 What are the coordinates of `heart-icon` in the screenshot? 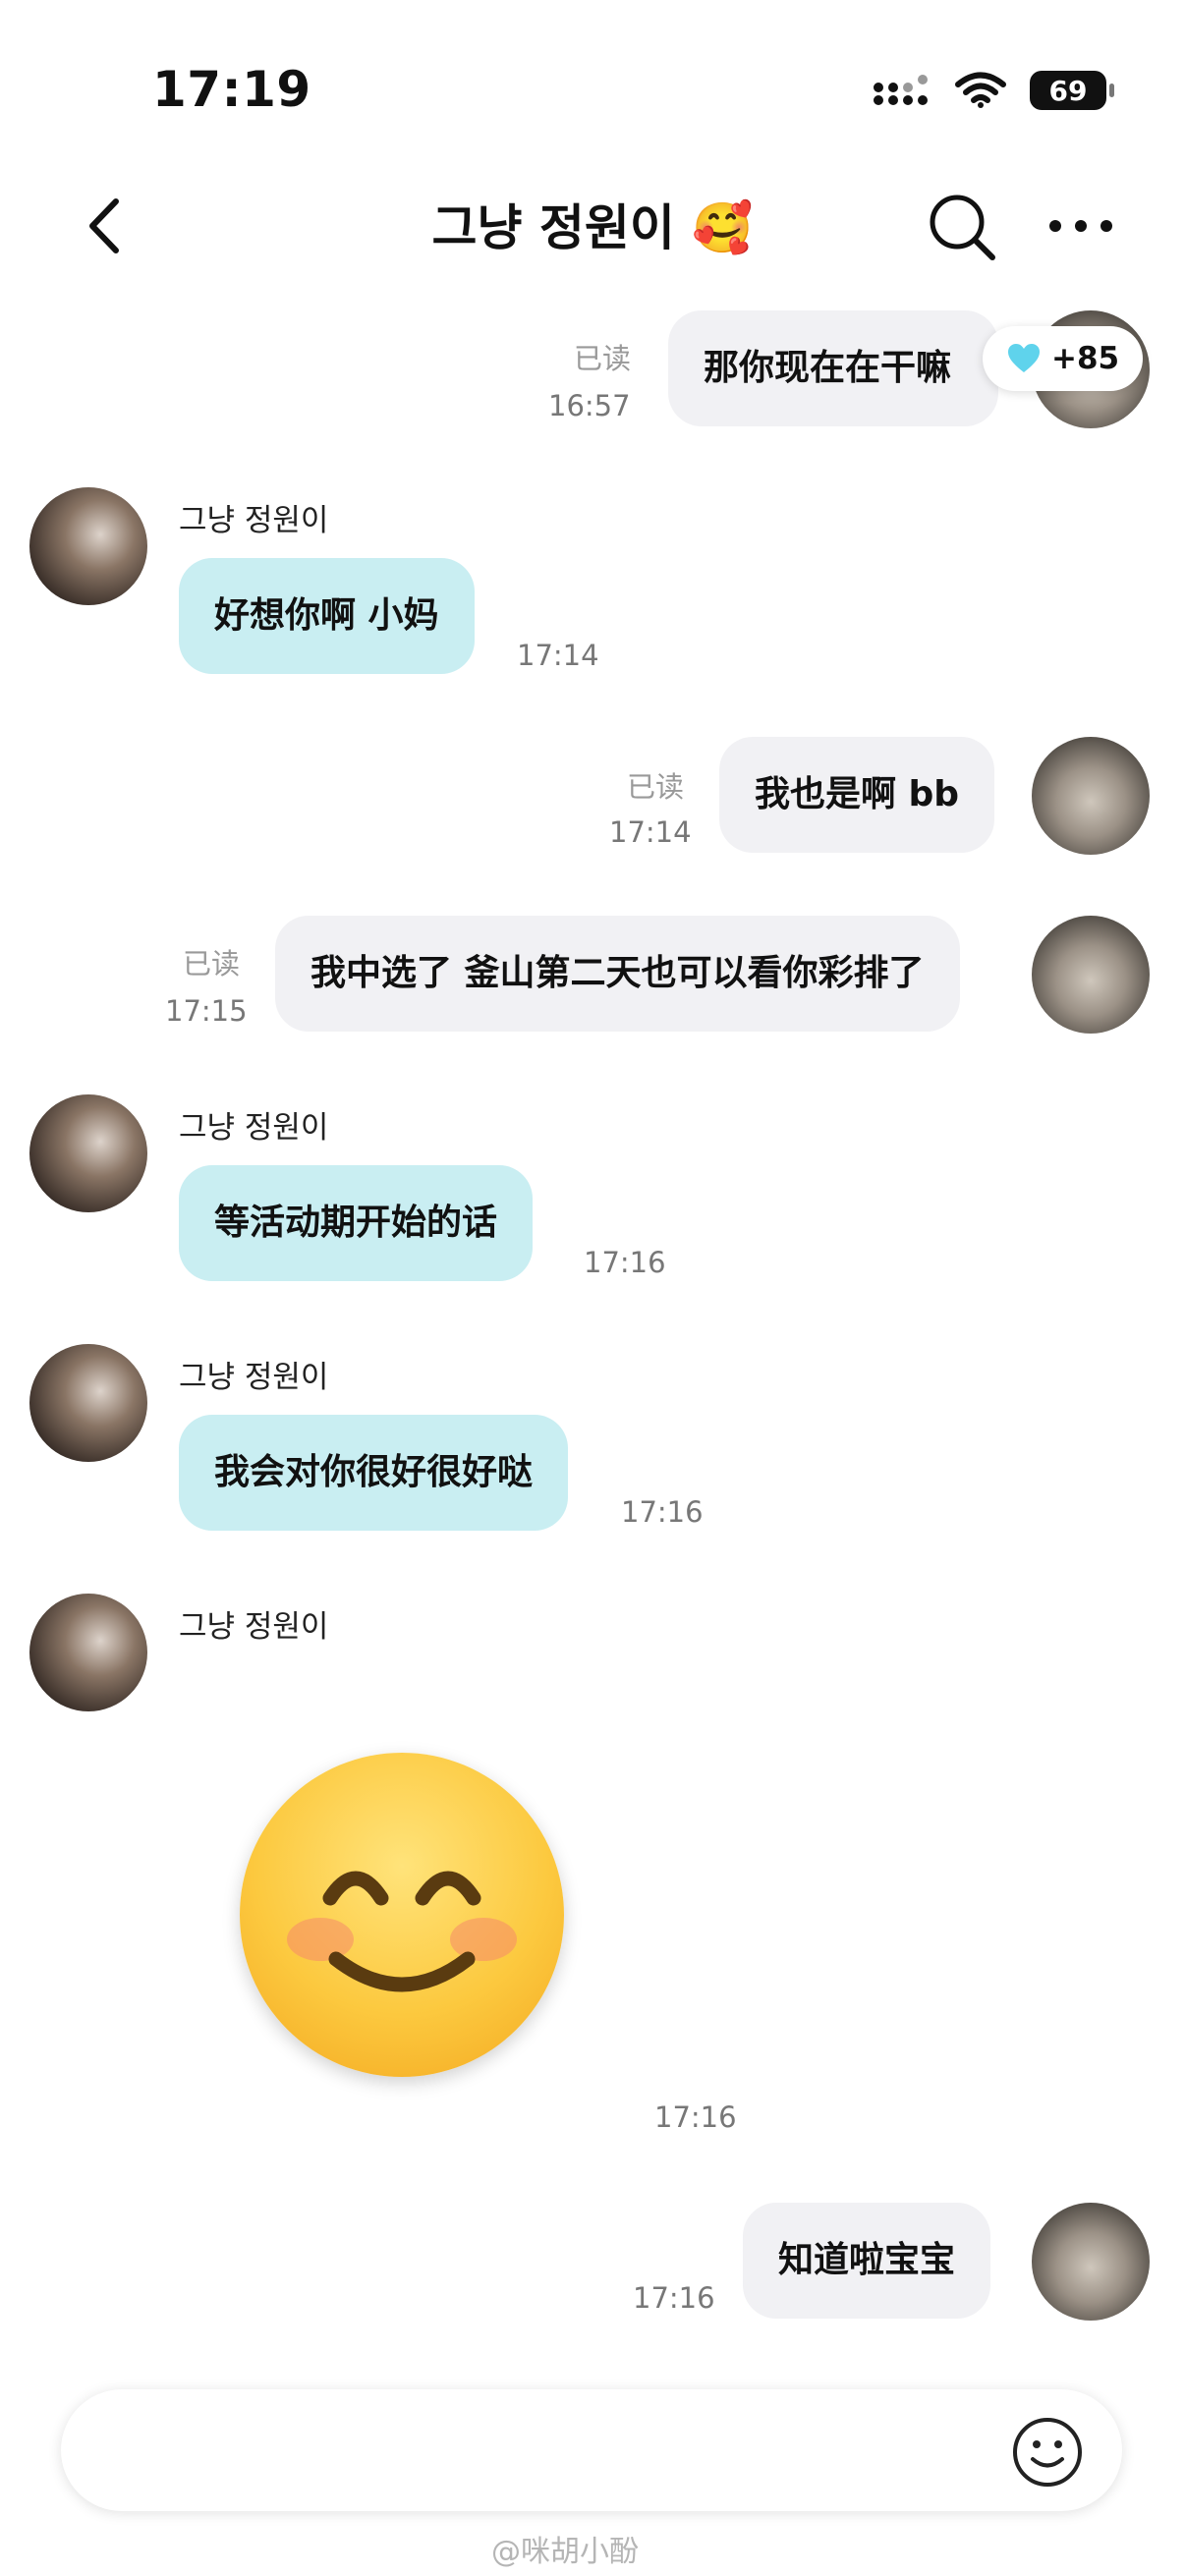 It's located at (1024, 358).